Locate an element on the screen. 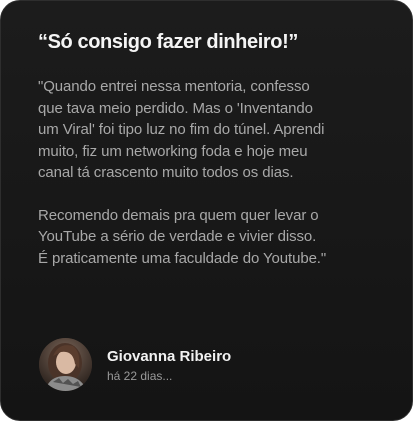 The width and height of the screenshot is (413, 421). user-photo-avatar-icon is located at coordinates (65, 364).